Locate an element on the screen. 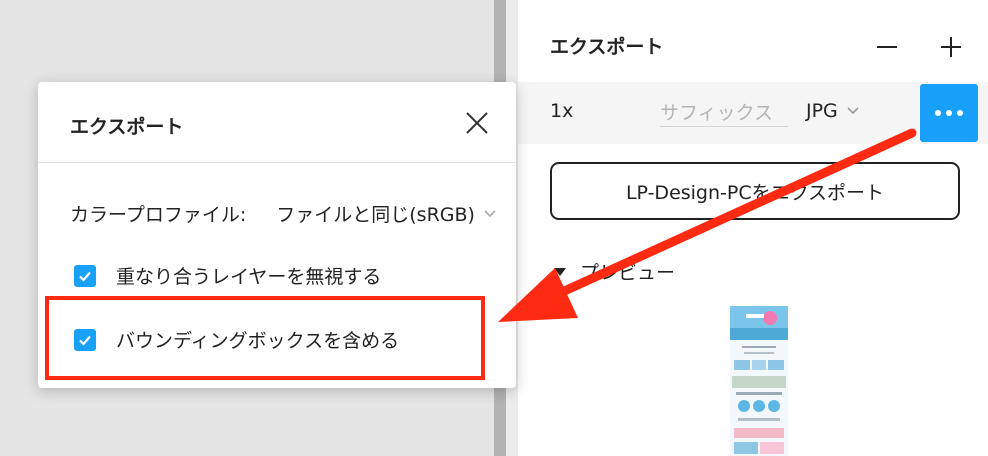 This screenshot has width=988, height=456. more-options-button is located at coordinates (949, 113).